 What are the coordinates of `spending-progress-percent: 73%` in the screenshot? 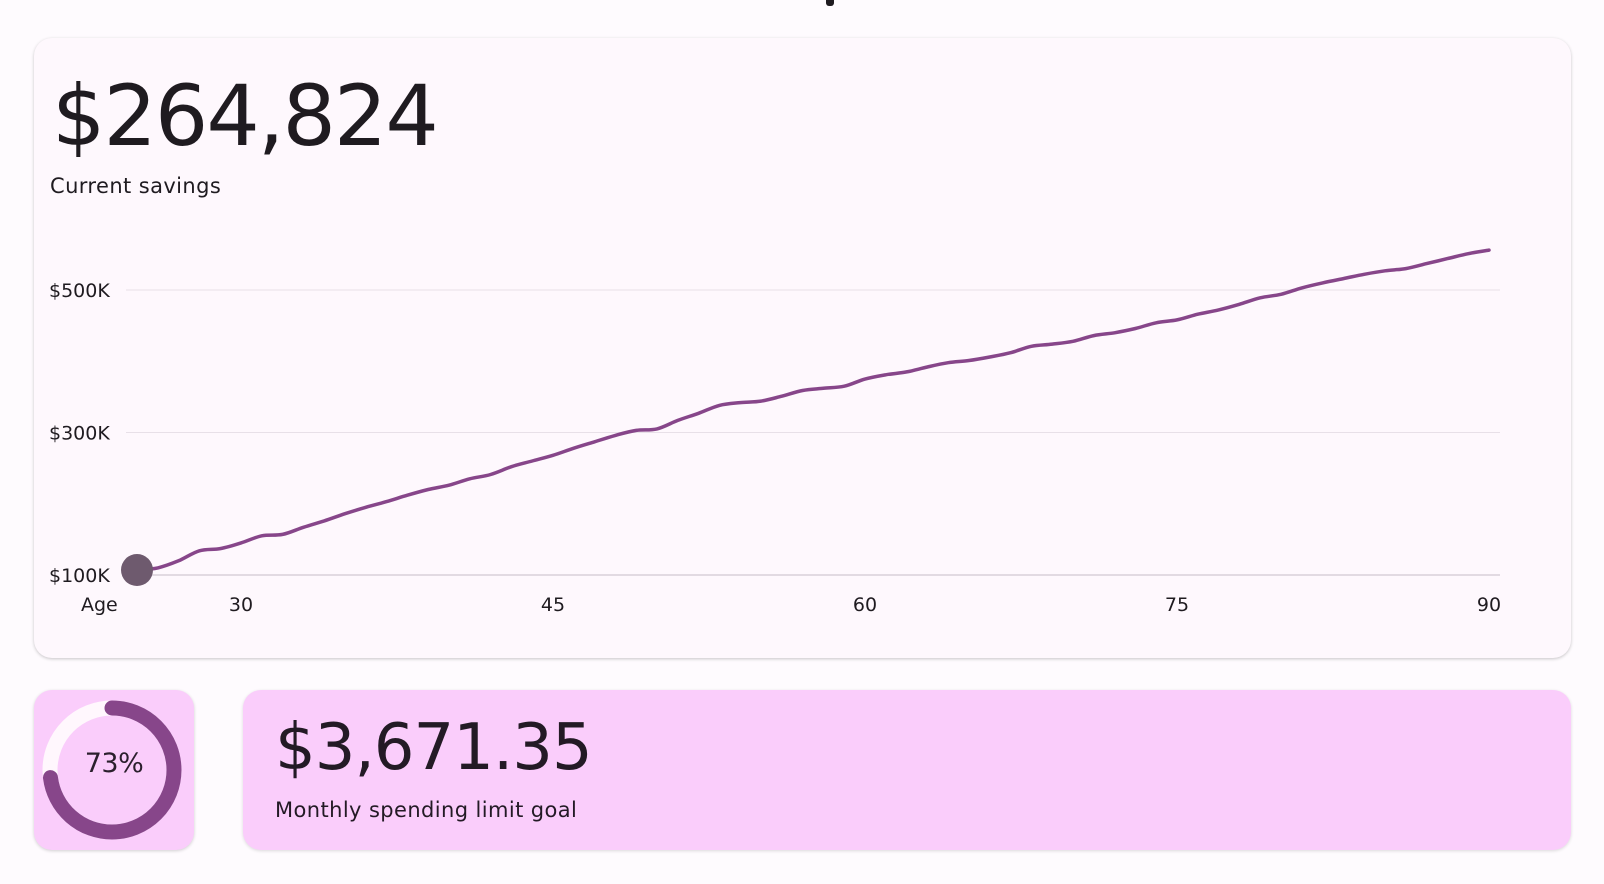 It's located at (114, 763).